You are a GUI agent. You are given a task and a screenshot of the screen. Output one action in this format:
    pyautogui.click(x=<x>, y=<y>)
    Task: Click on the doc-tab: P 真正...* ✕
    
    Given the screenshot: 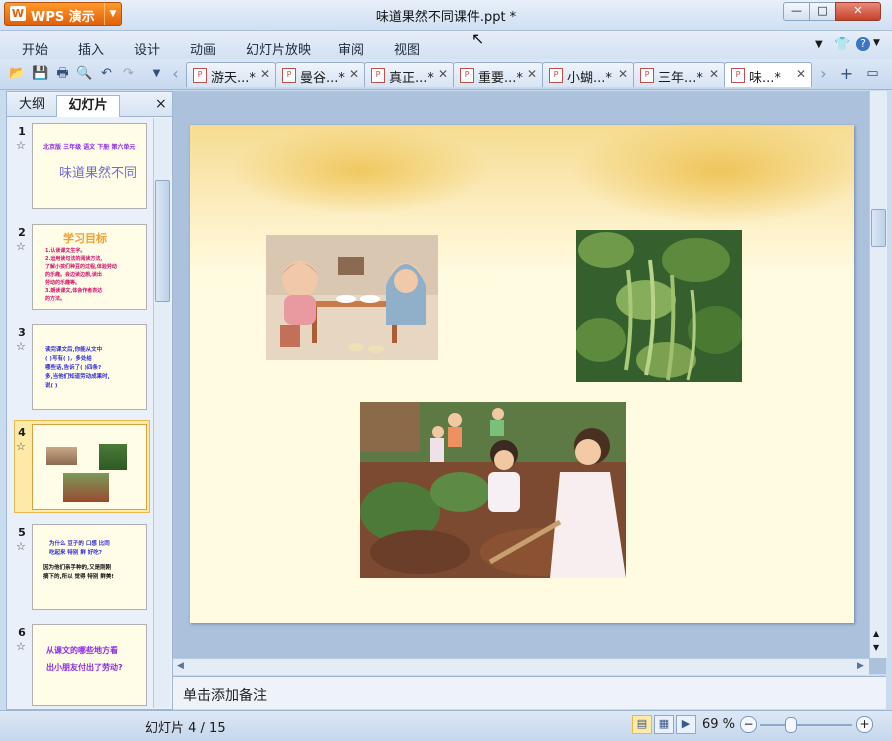 What is the action you would take?
    pyautogui.click(x=409, y=74)
    